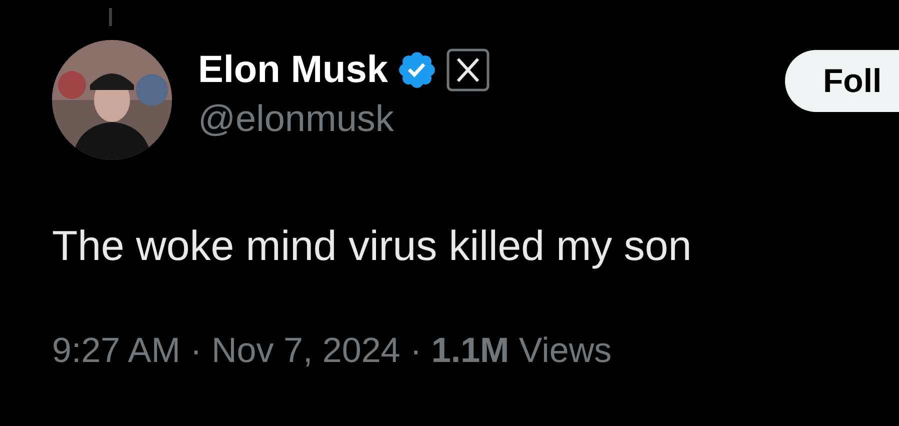  I want to click on author-handle: @elonmusk, so click(344, 119).